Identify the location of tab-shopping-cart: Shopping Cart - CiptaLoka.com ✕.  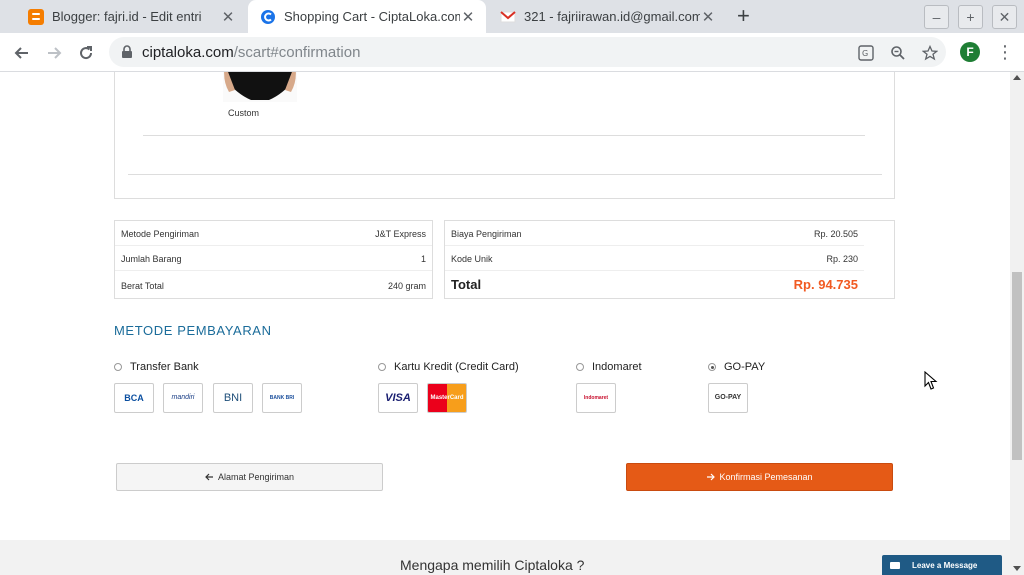
(367, 16).